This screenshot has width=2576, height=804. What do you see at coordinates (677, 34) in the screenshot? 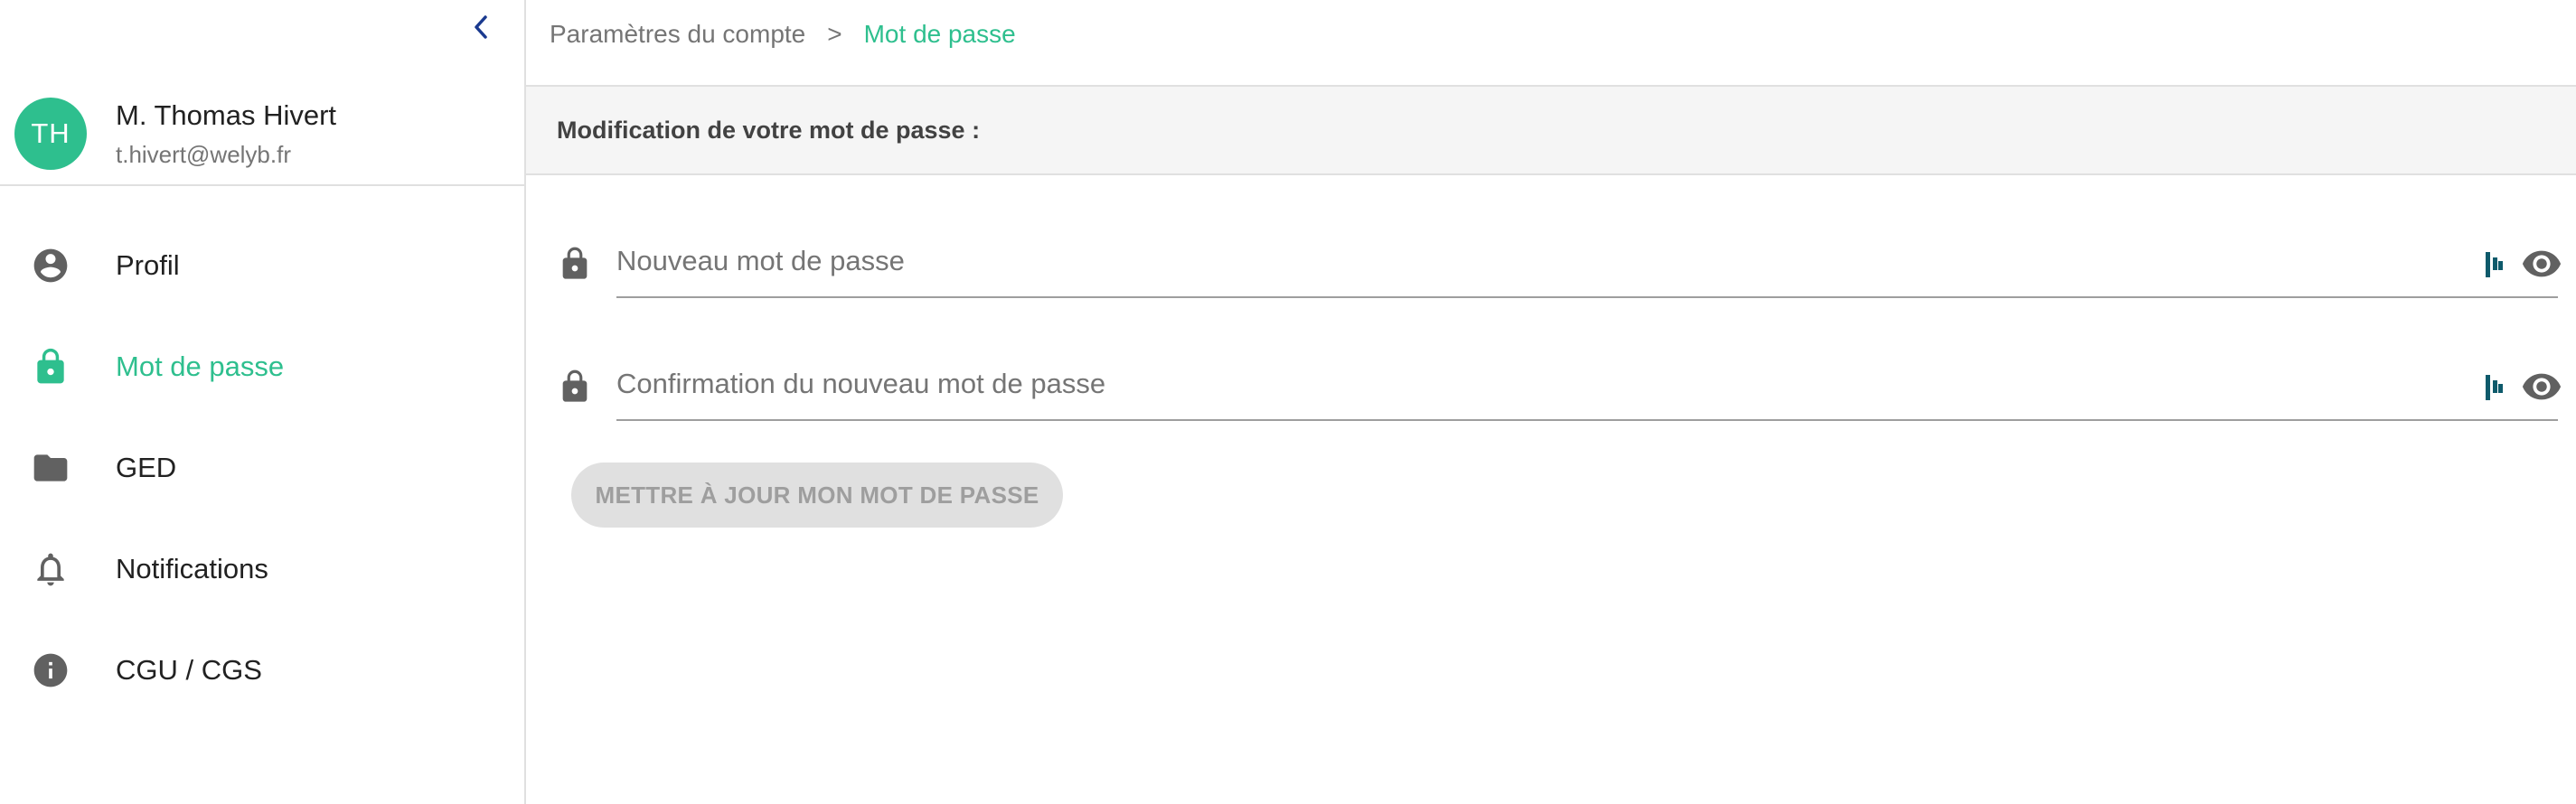
I see `breadcrumb-parent: Paramètres du compte` at bounding box center [677, 34].